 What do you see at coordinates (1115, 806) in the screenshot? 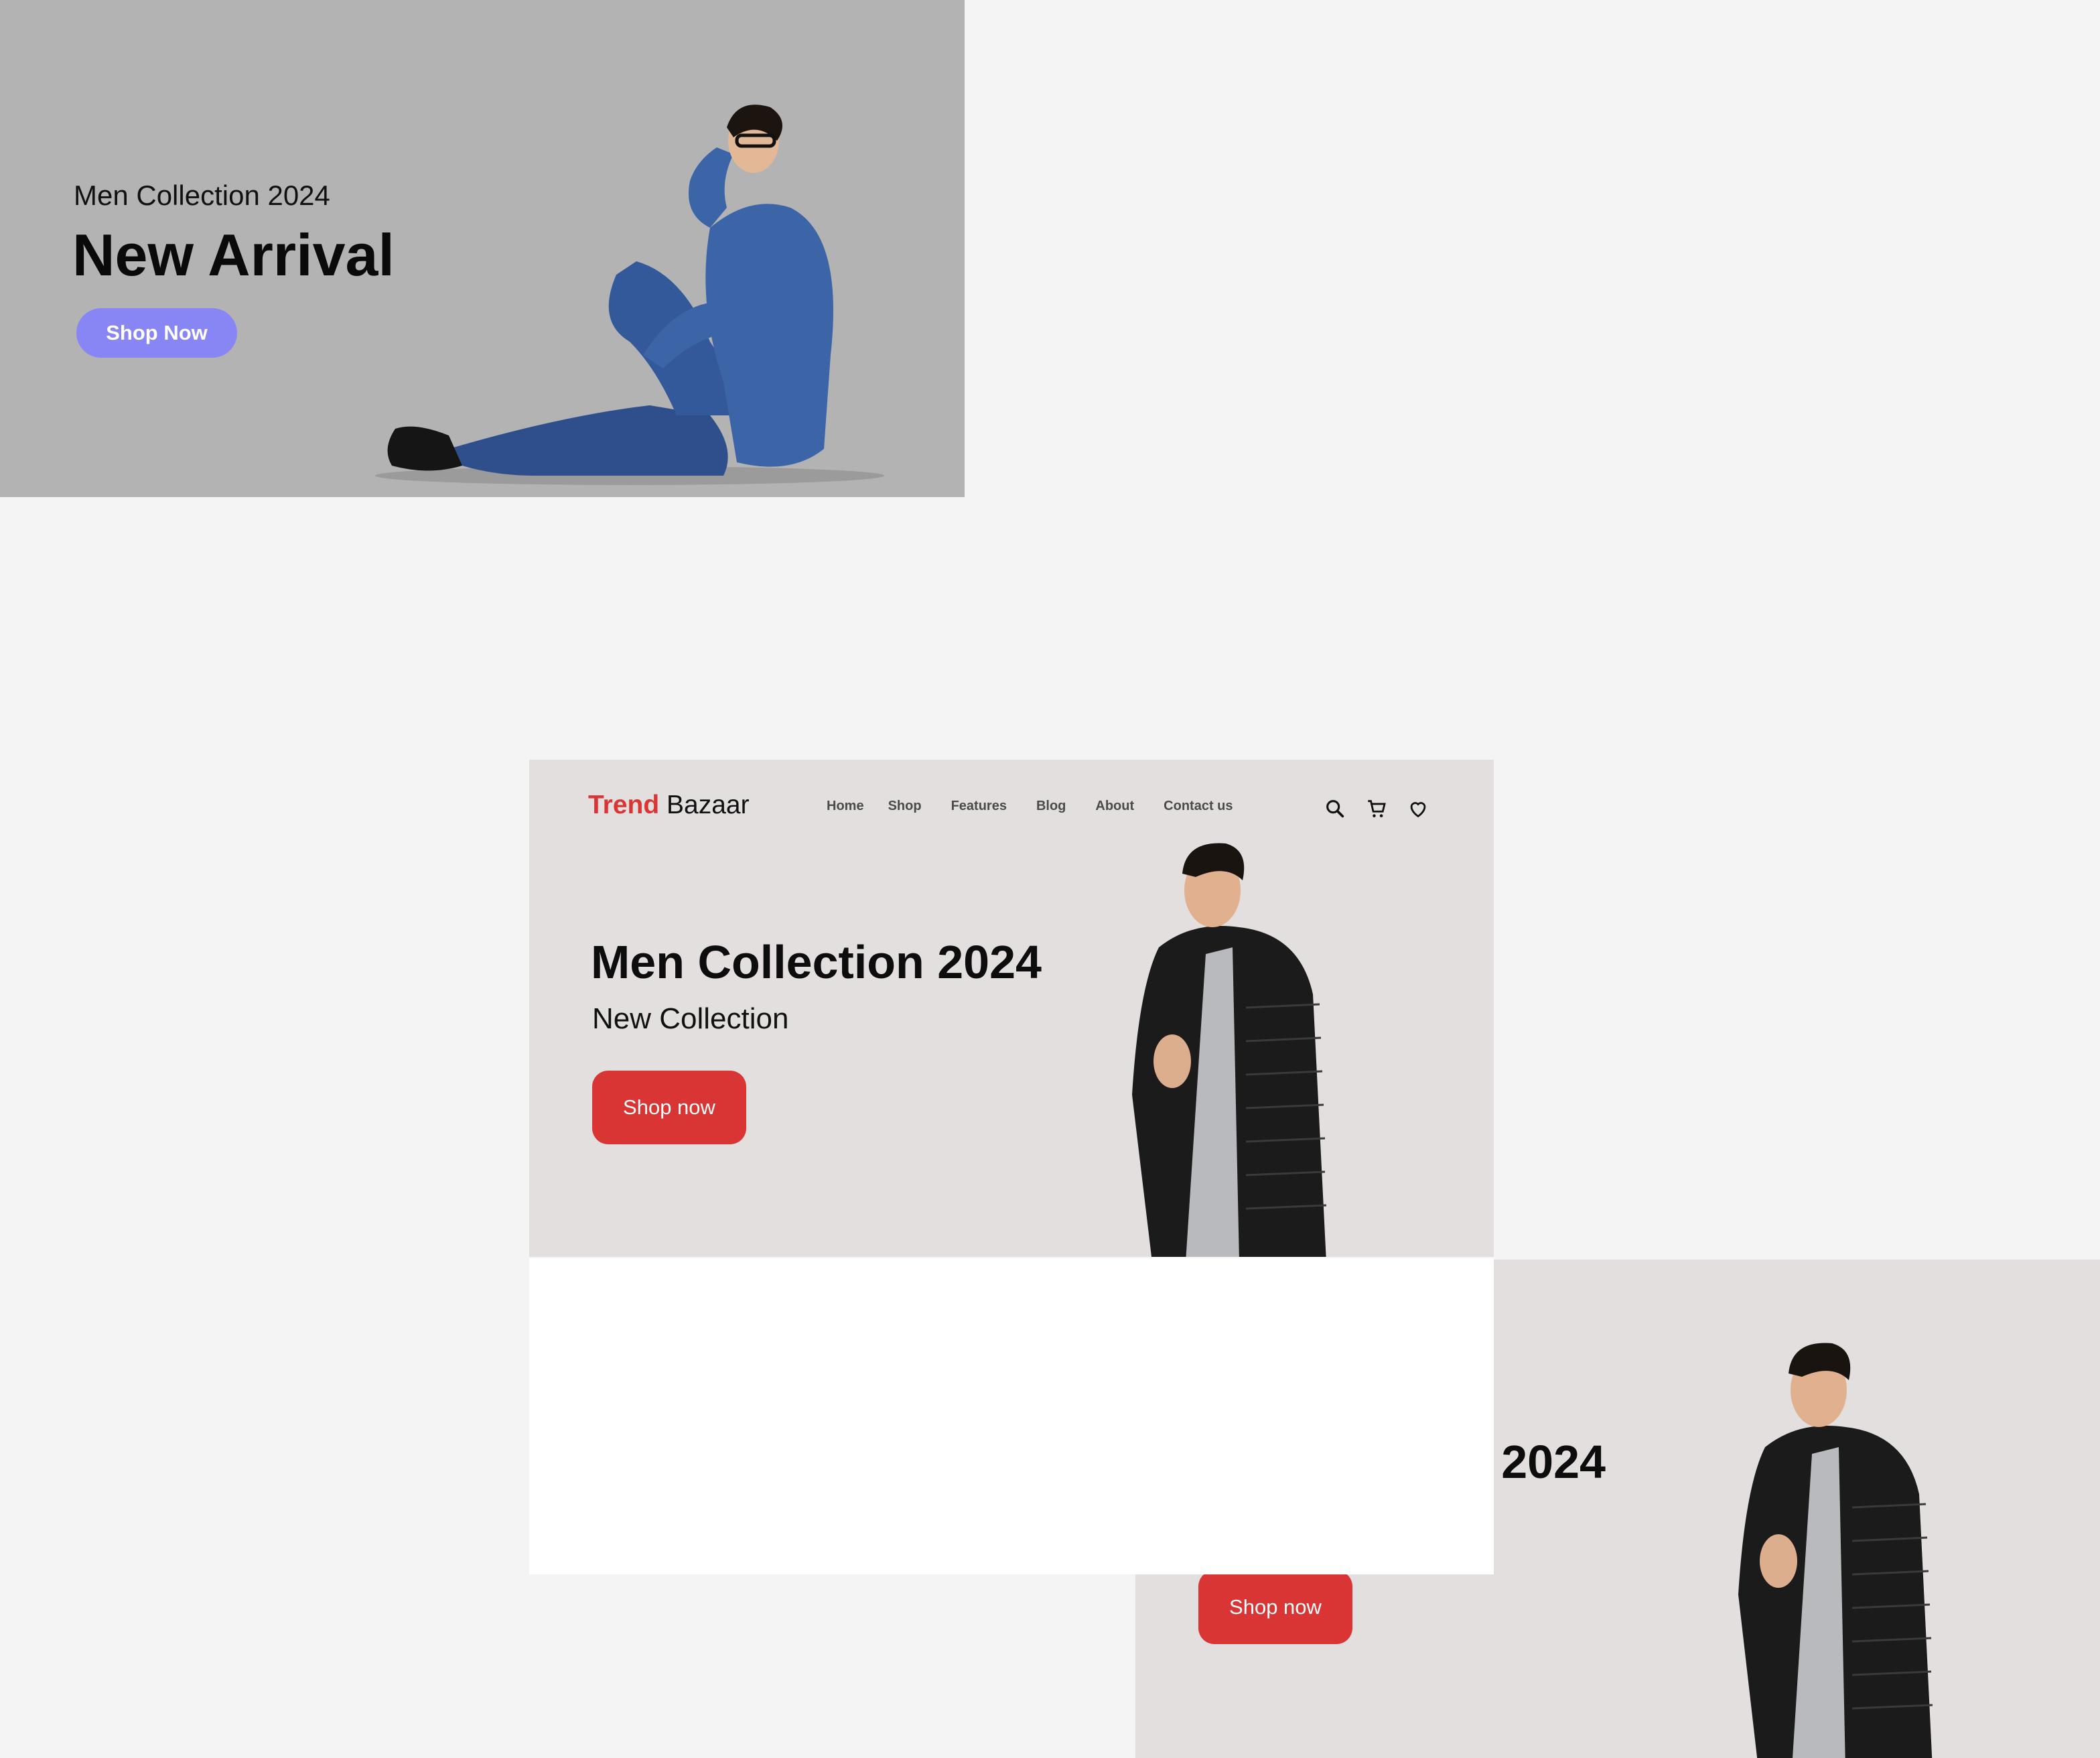
I see `nav-about: About` at bounding box center [1115, 806].